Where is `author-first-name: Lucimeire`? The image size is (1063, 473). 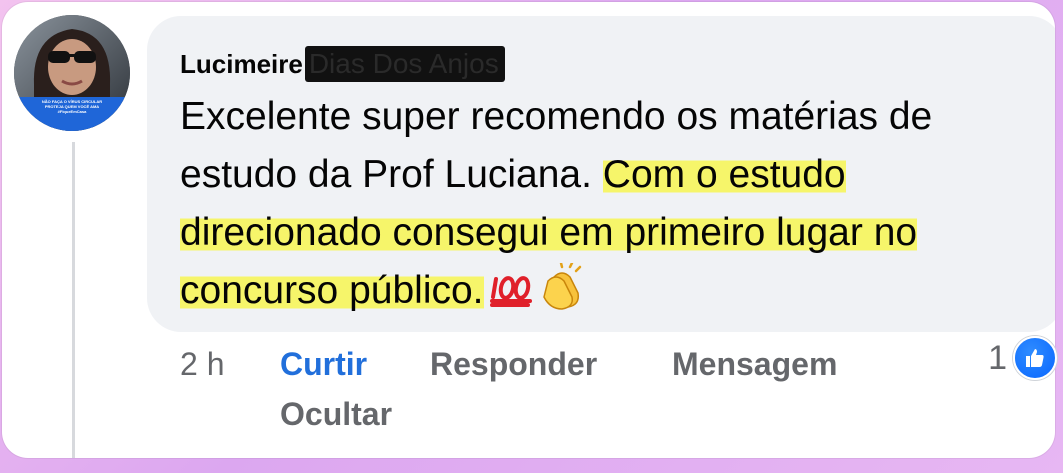
author-first-name: Lucimeire is located at coordinates (241, 64).